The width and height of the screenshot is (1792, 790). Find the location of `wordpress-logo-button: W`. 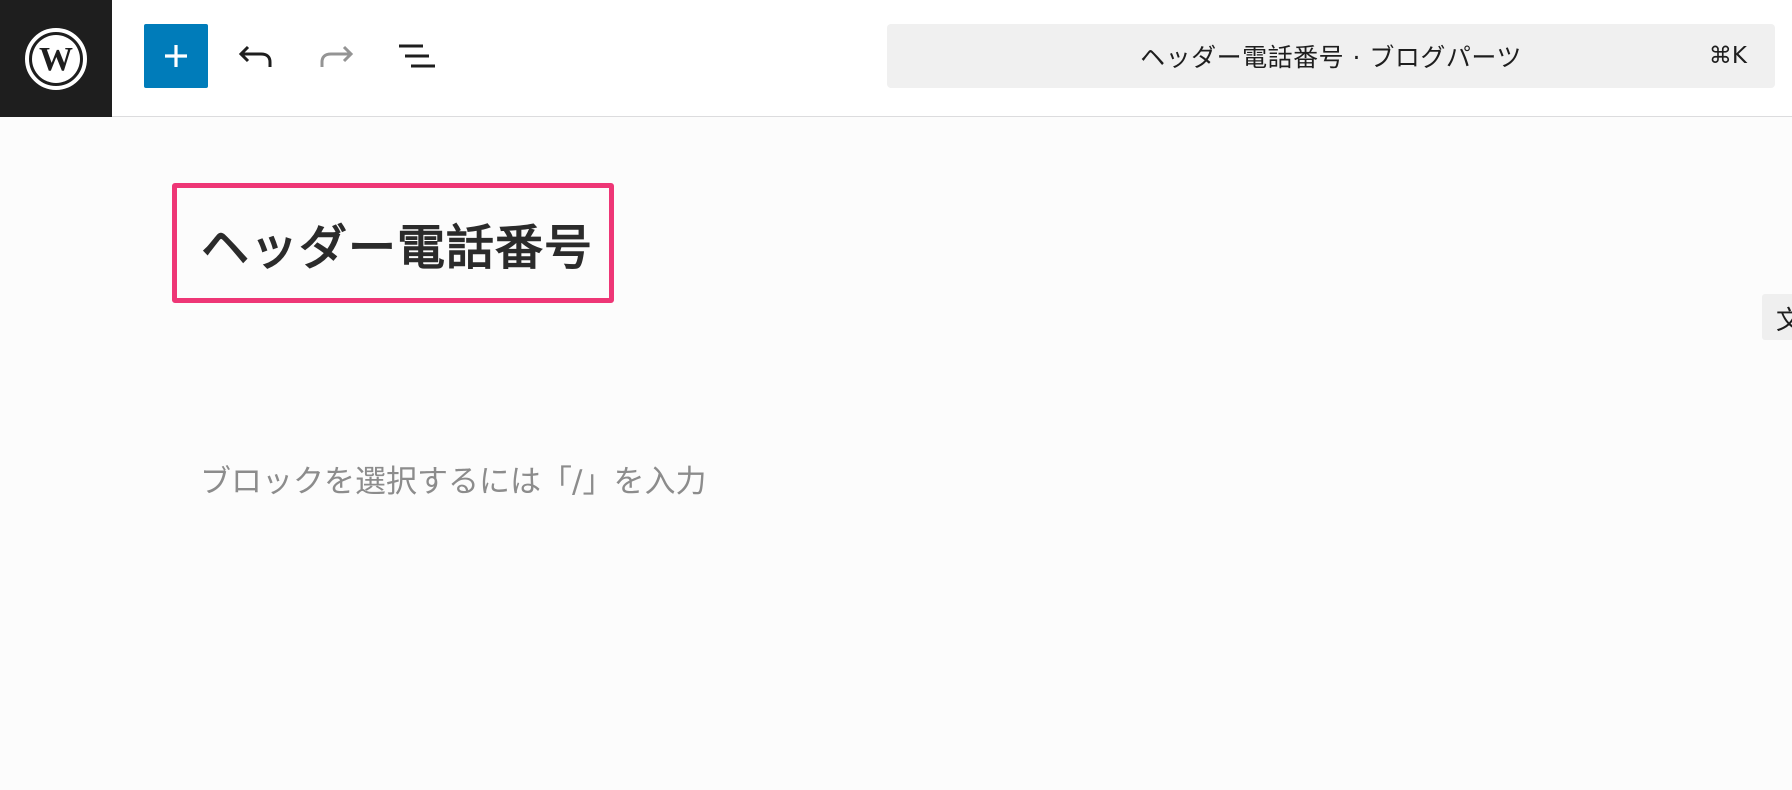

wordpress-logo-button: W is located at coordinates (56, 58).